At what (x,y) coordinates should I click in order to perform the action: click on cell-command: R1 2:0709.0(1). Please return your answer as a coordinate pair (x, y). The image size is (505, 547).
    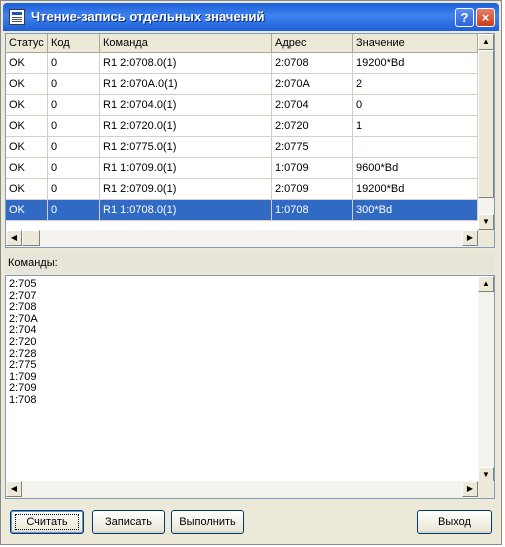
    Looking at the image, I should click on (186, 189).